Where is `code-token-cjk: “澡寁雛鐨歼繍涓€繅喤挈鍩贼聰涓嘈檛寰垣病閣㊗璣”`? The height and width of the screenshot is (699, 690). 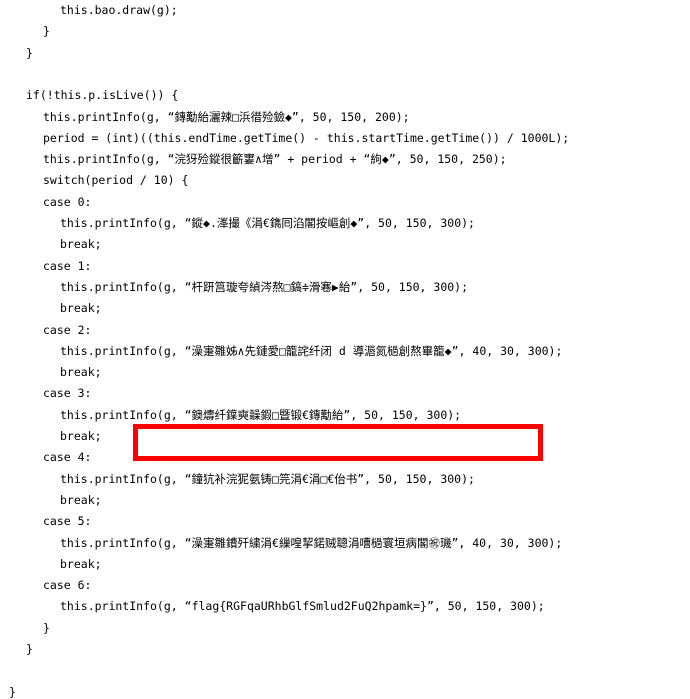
code-token-cjk: “澡寁雛鐨歼繍涓€繅喤挈鍩贼聰涓嘈檛寰垣病閣㊗璣” is located at coordinates (321, 542).